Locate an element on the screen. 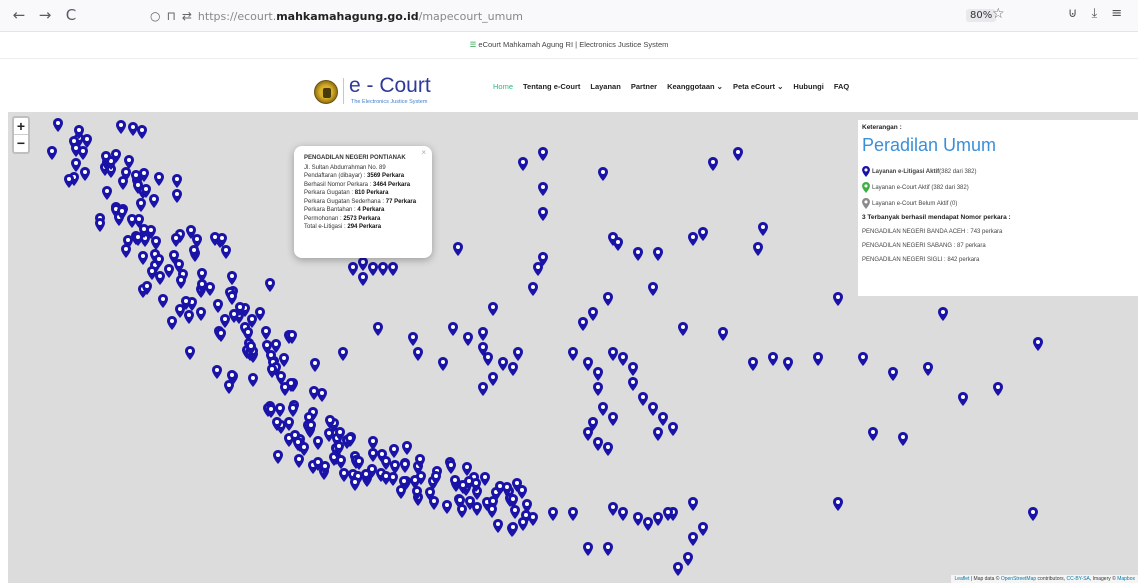  zoom-in-button: + is located at coordinates (21, 126).